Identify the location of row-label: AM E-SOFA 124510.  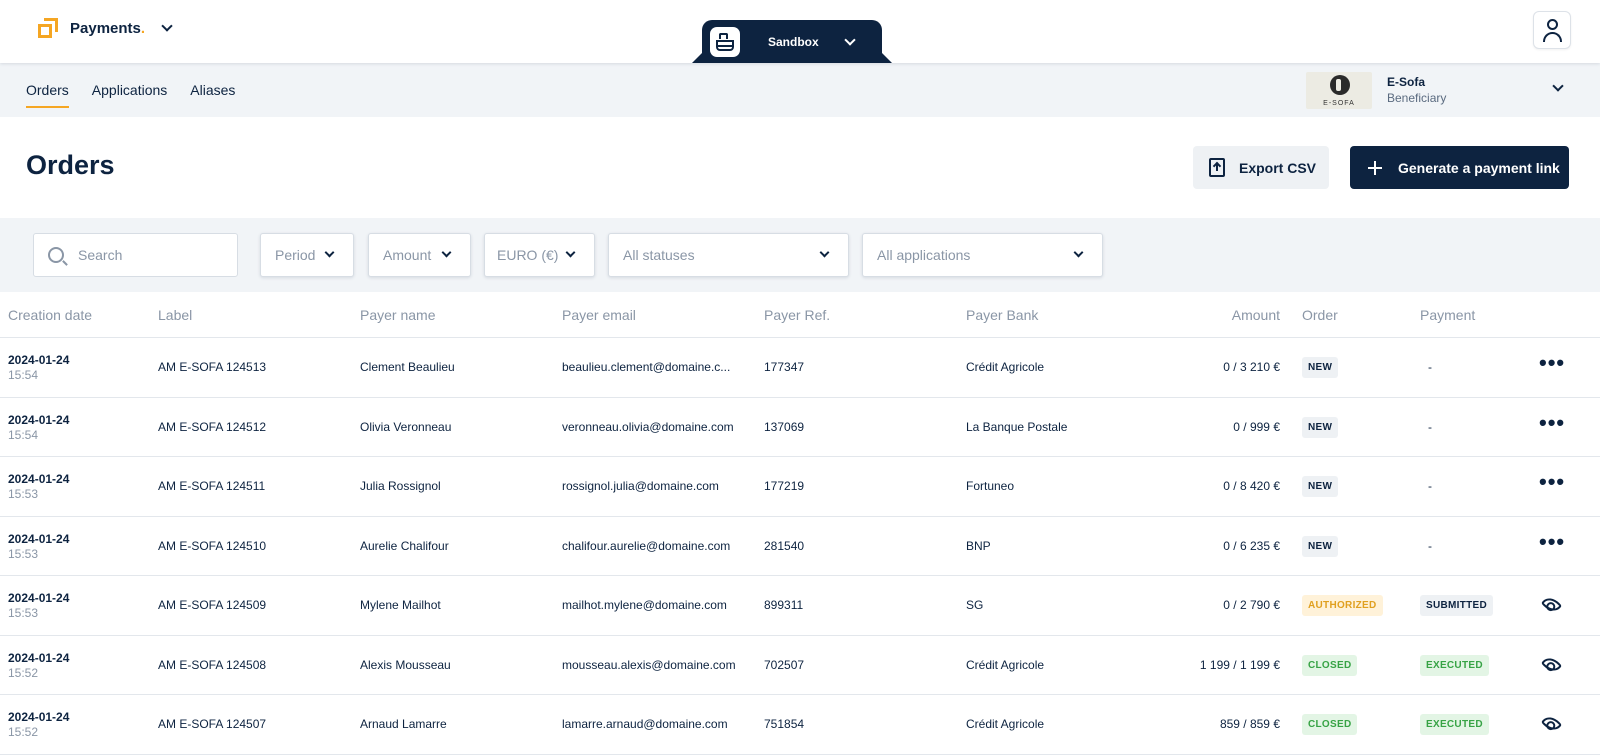
(212, 545).